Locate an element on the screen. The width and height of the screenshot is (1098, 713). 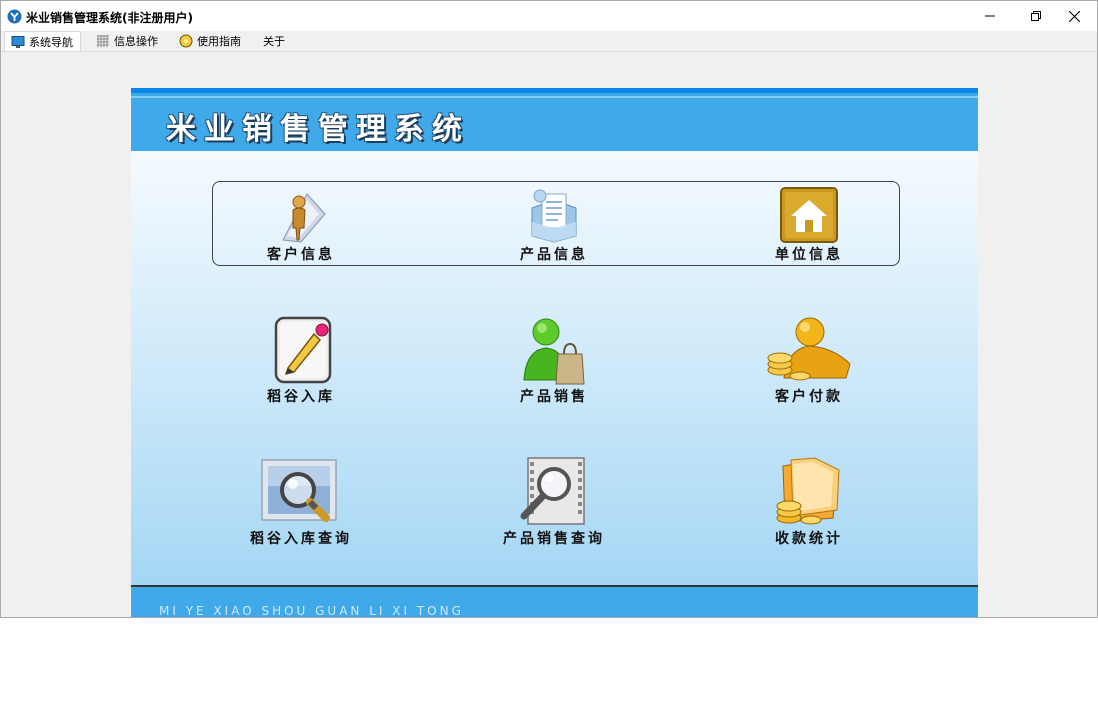
tile-product-info: 产品信息 is located at coordinates (554, 225).